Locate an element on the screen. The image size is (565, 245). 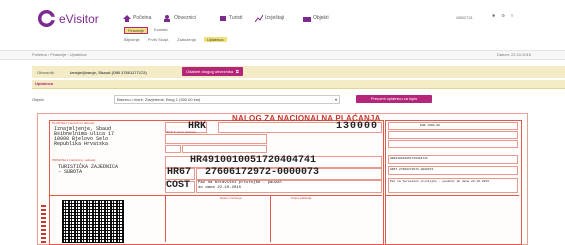
nav-item-izvjestaji: Izvještaji is located at coordinates (269, 18).